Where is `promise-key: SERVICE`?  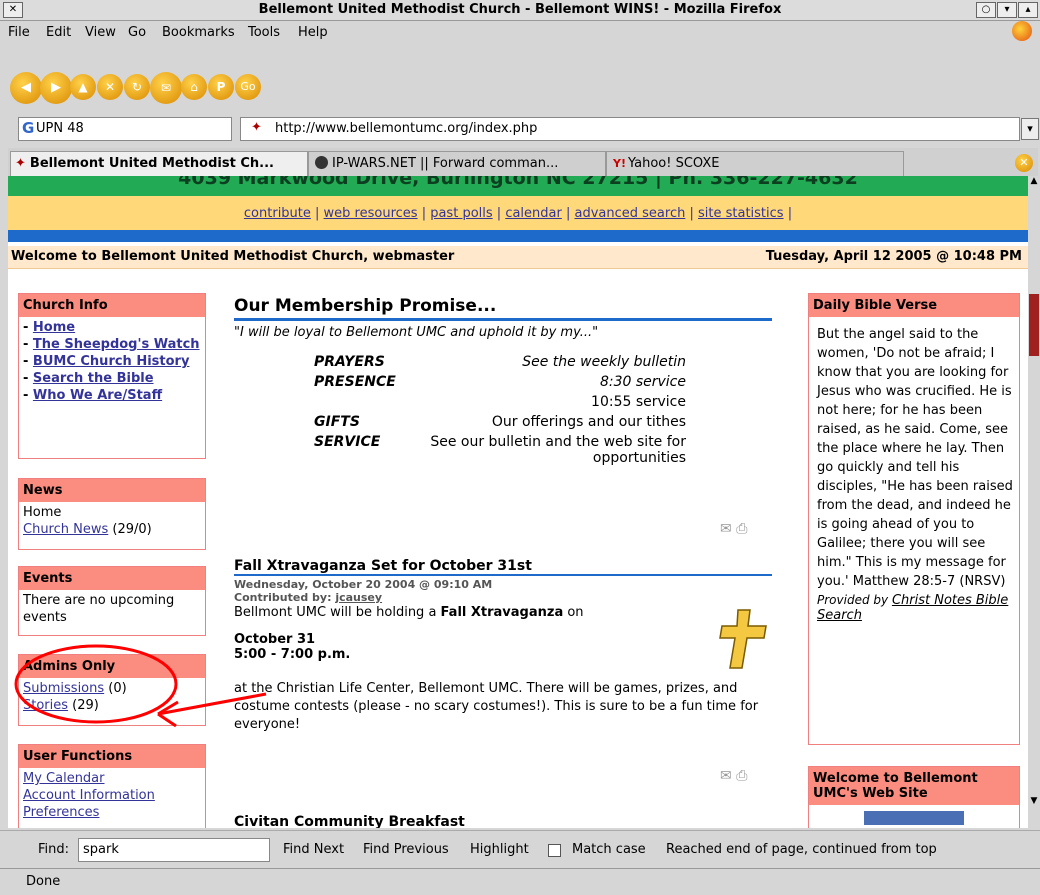
promise-key: SERVICE is located at coordinates (347, 442).